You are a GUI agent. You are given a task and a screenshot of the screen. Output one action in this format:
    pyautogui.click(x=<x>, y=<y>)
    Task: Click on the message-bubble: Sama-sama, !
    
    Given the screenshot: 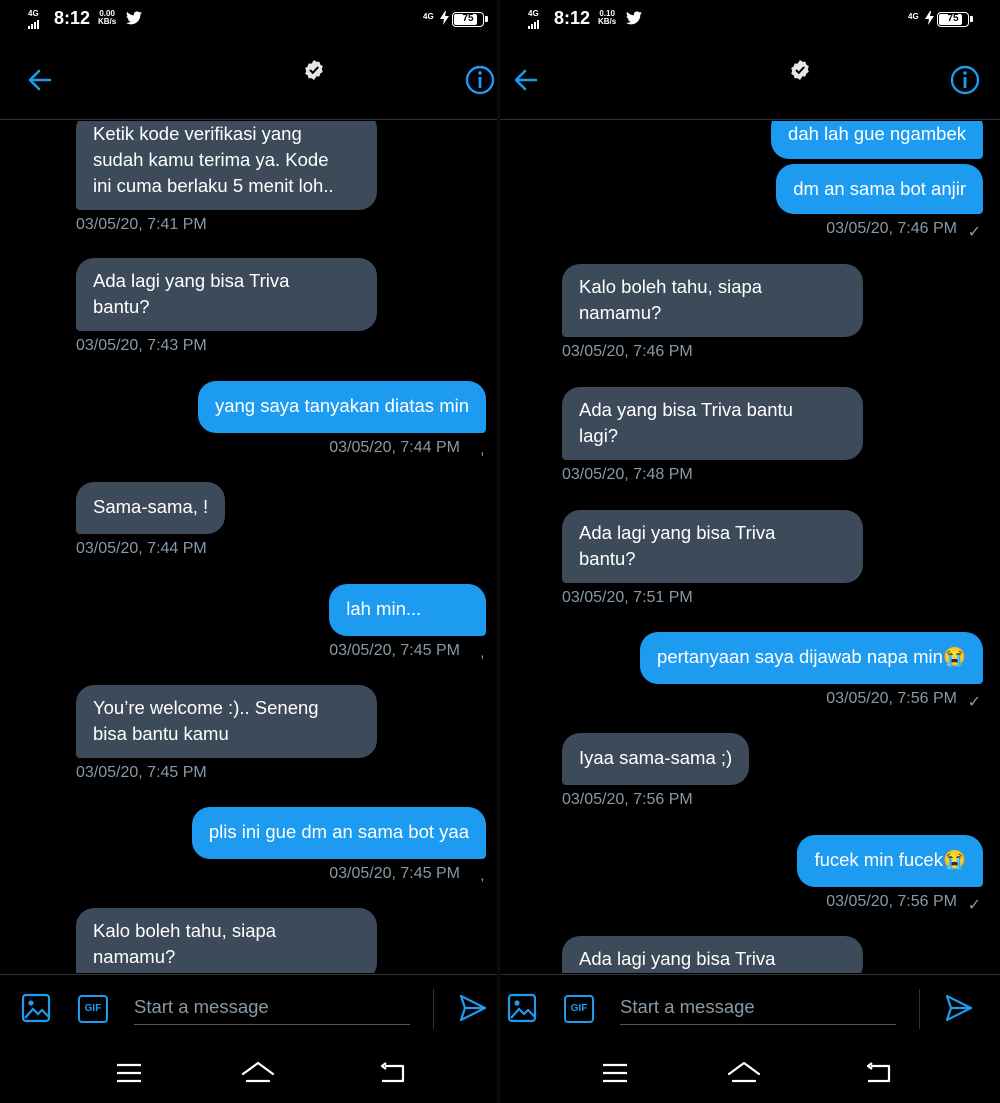 What is the action you would take?
    pyautogui.click(x=151, y=508)
    